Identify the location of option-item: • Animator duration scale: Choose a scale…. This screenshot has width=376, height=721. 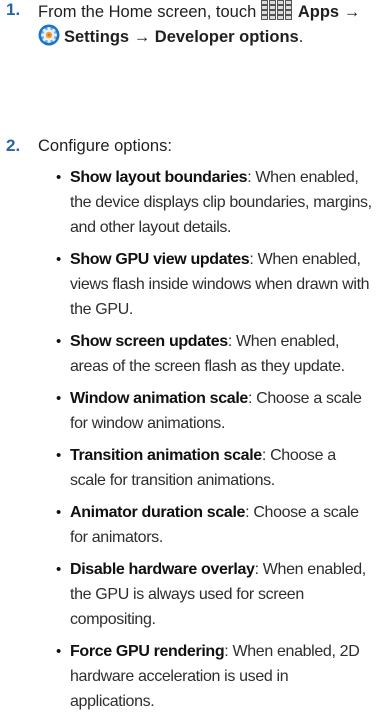
(215, 525).